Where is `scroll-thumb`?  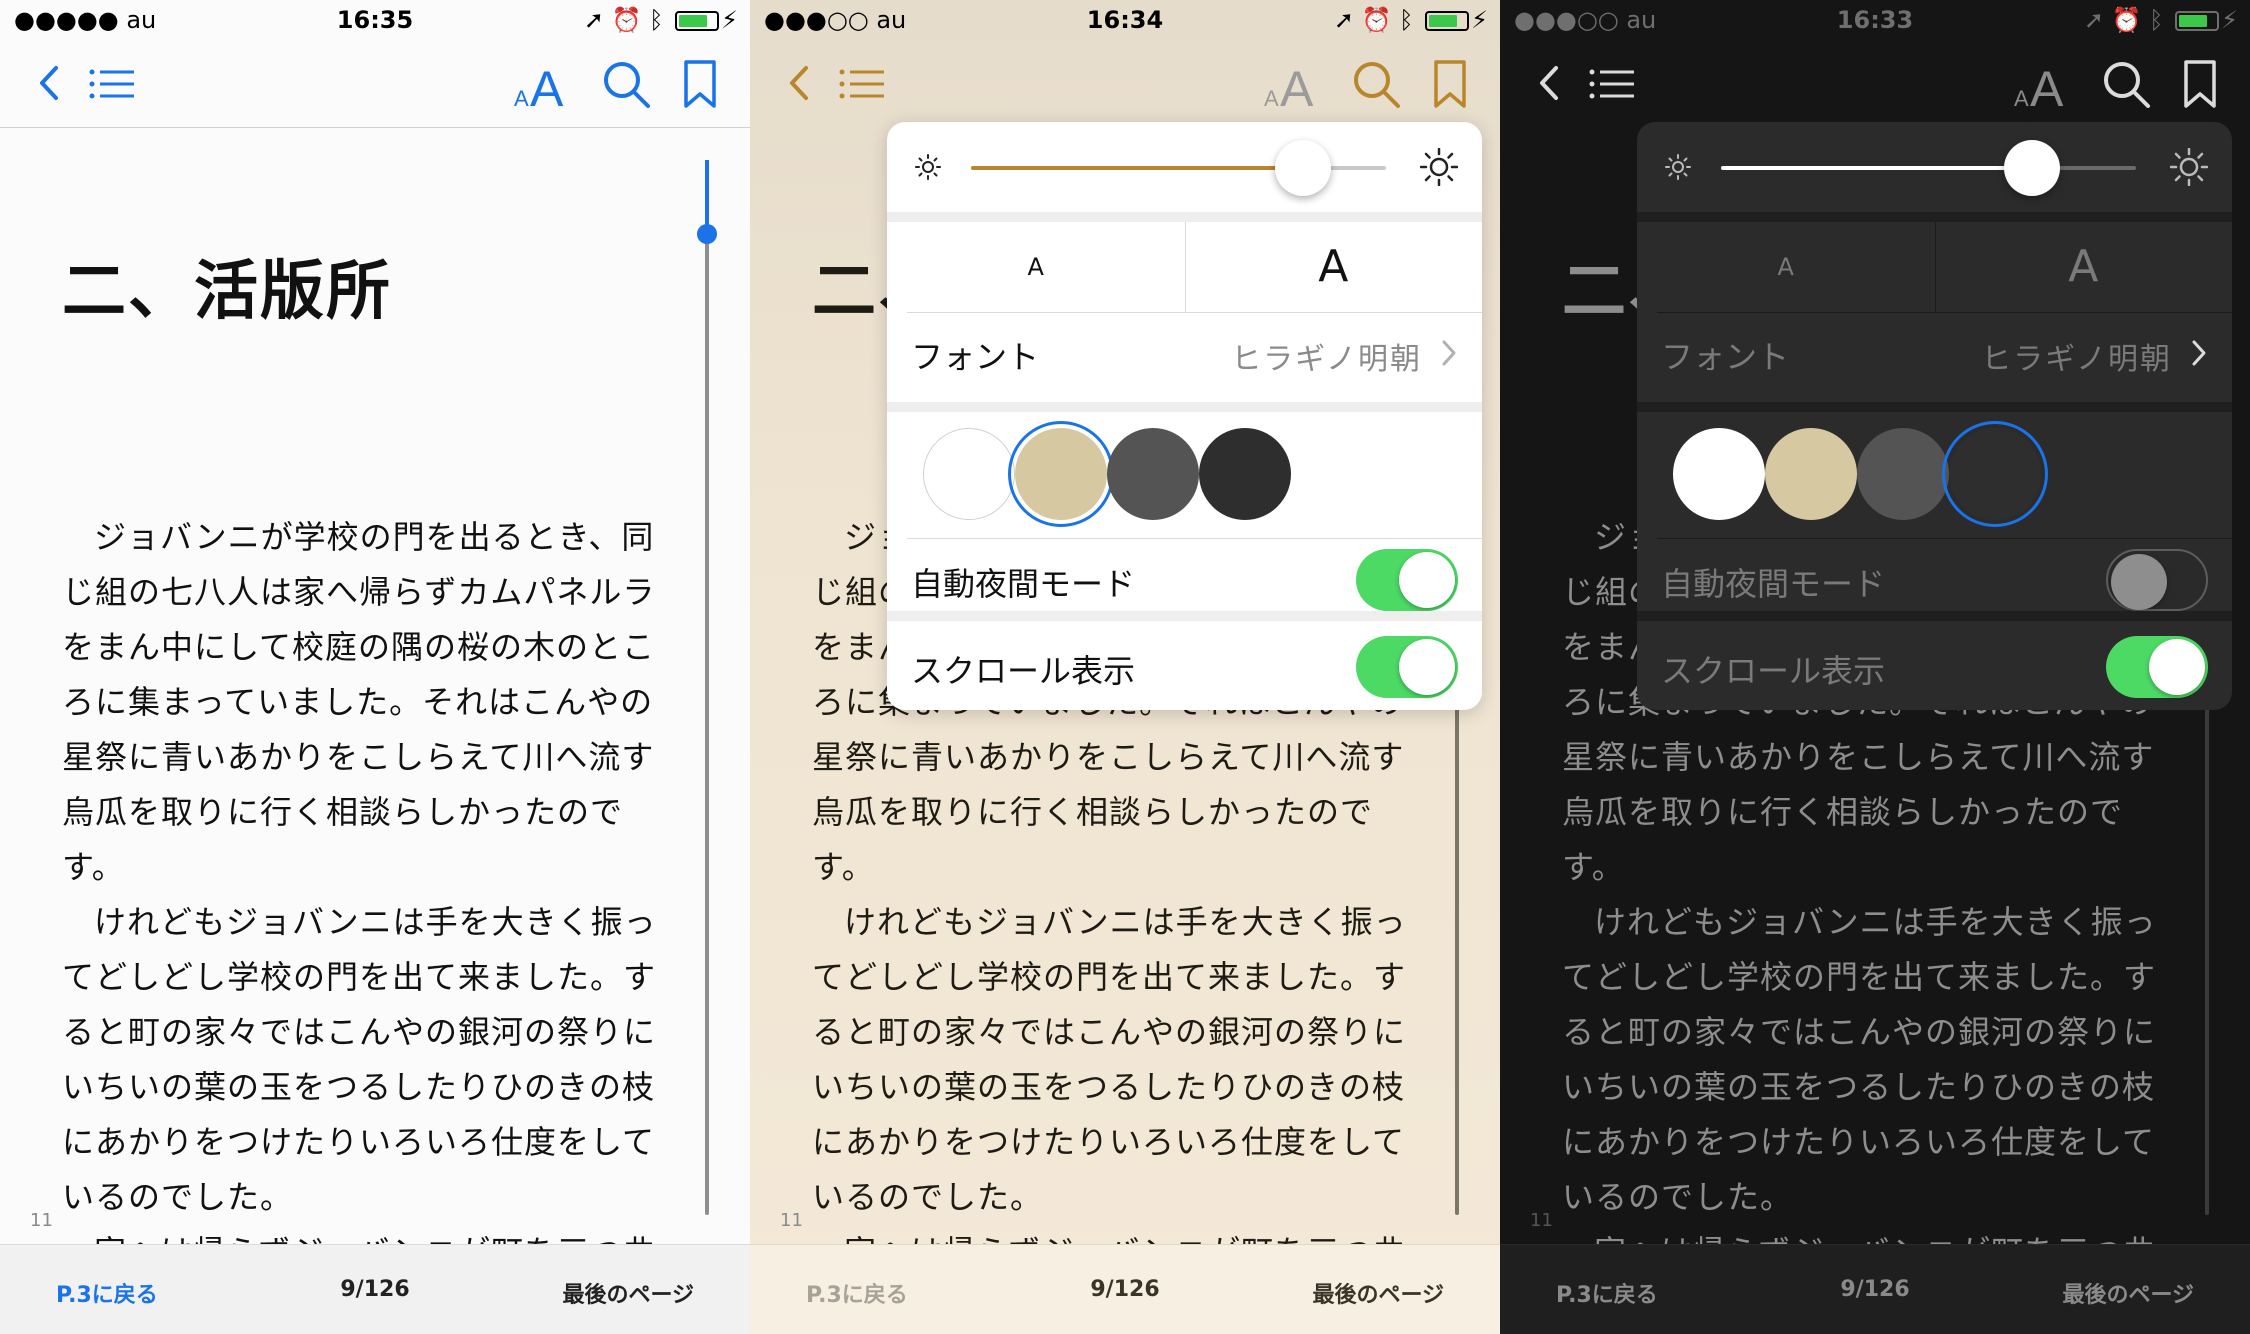 scroll-thumb is located at coordinates (707, 196).